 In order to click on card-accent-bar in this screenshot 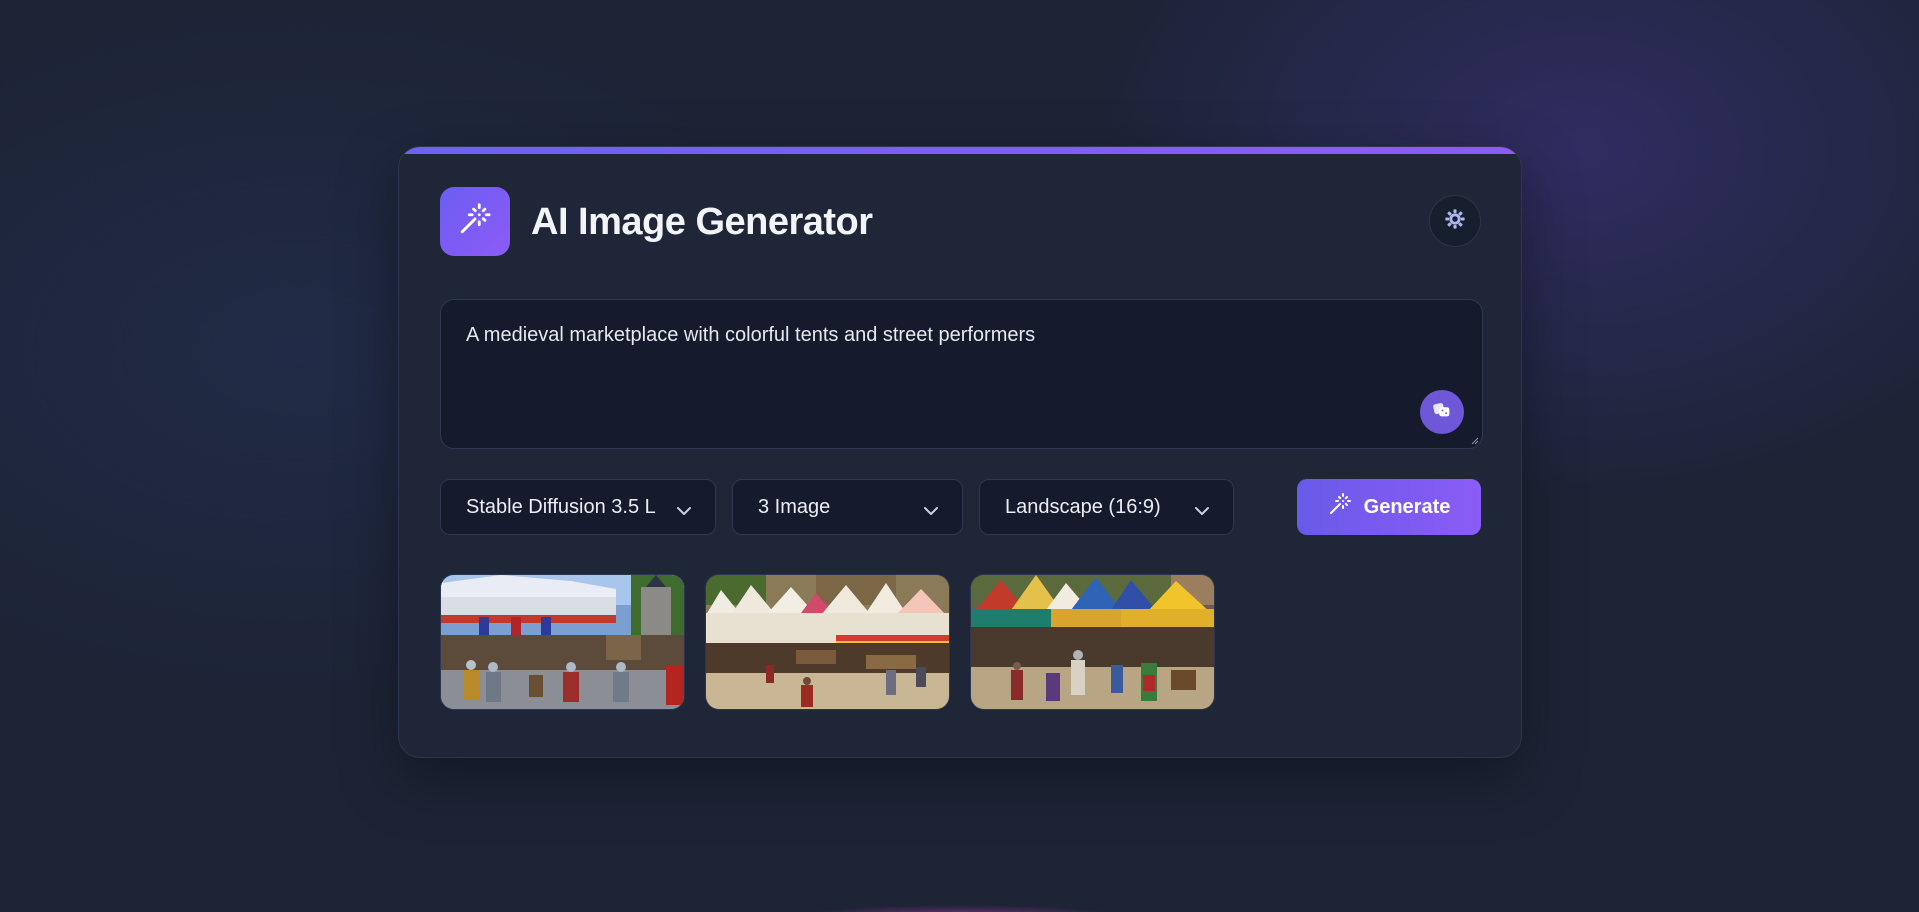, I will do `click(960, 150)`.